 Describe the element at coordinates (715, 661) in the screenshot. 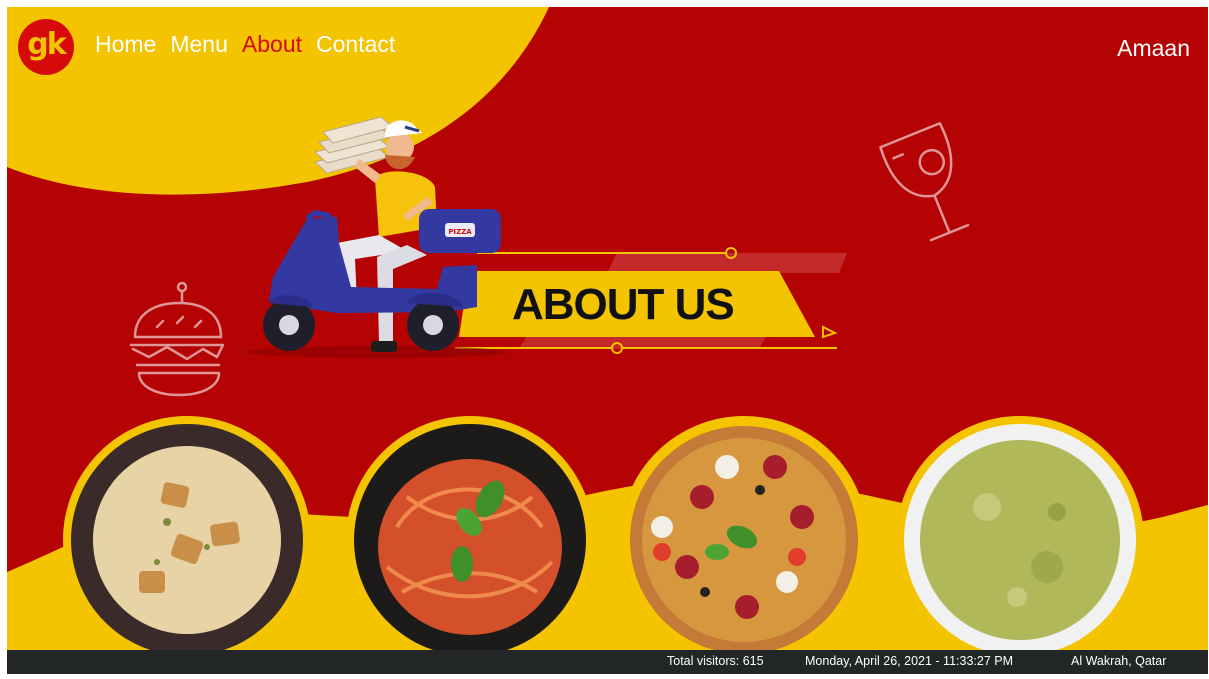

I see `visitor-count: Total visitors: 615` at that location.